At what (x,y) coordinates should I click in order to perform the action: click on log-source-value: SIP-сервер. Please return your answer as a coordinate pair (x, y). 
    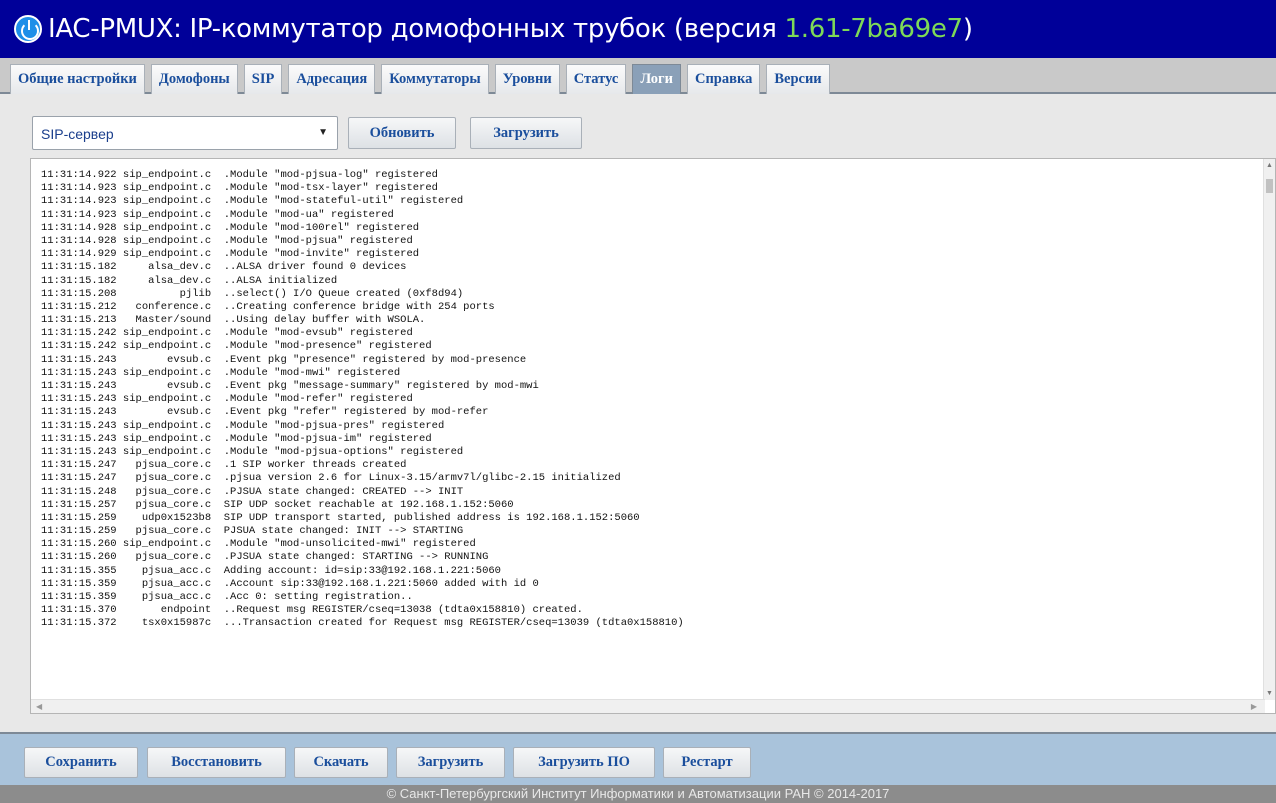
    Looking at the image, I should click on (77, 134).